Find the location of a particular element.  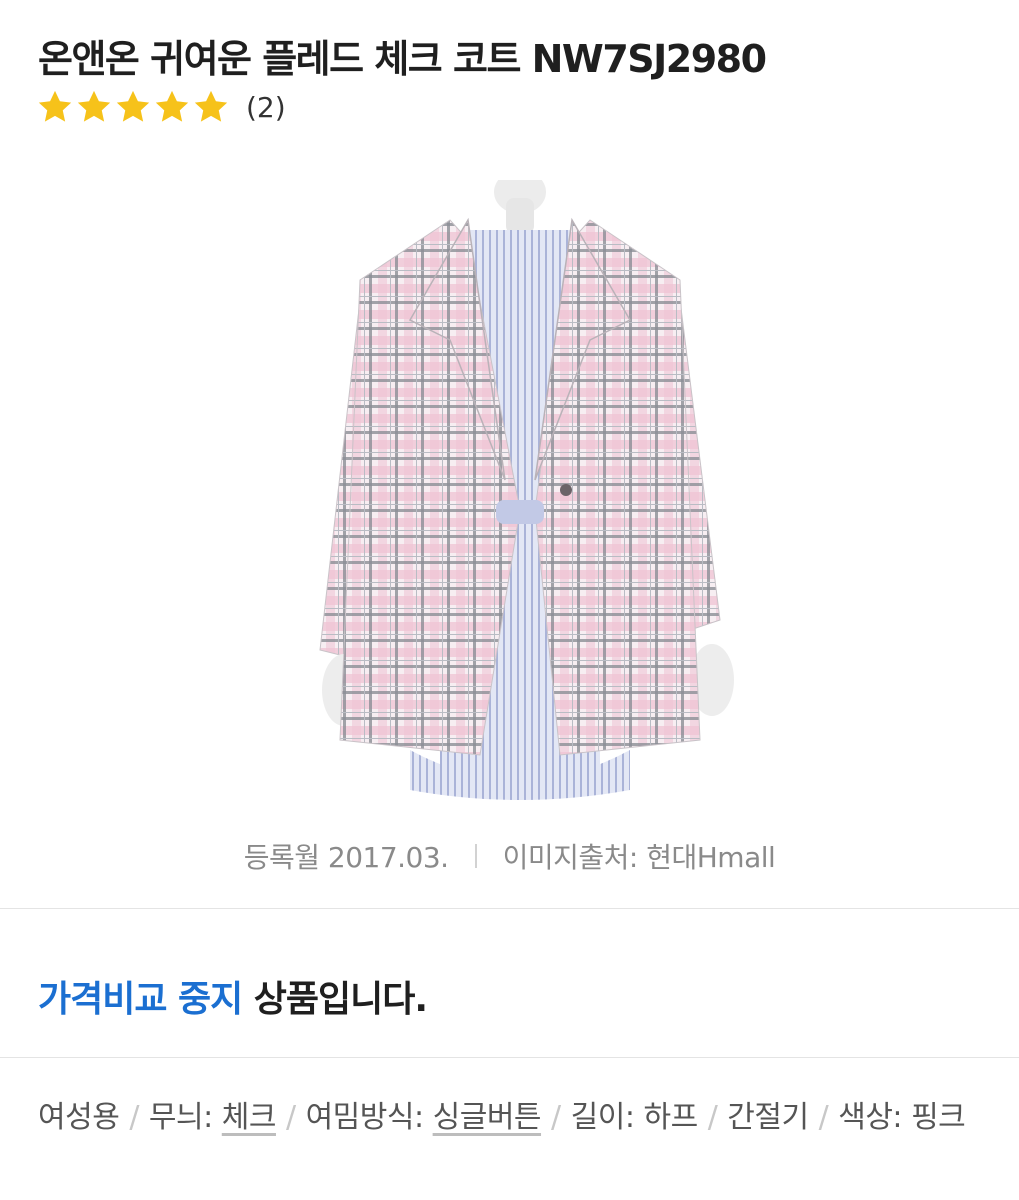

spec-closure-link: 싱글버튼 is located at coordinates (487, 1117).